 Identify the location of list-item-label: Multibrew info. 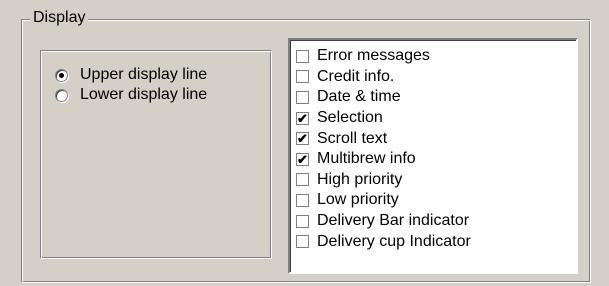
(366, 159).